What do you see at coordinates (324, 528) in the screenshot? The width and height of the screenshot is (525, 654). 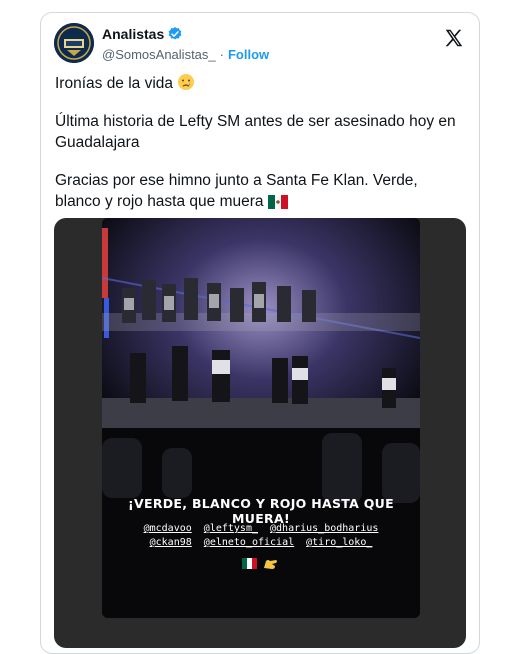 I see `mention-tag: @dharius_bodharius` at bounding box center [324, 528].